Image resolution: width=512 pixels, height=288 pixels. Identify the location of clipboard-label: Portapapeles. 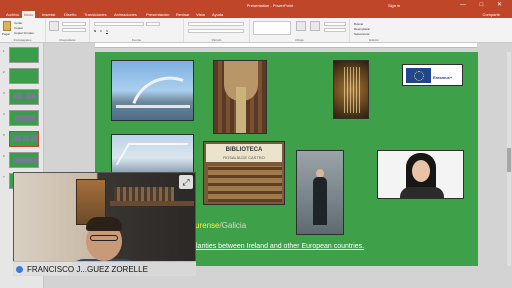
(22, 40).